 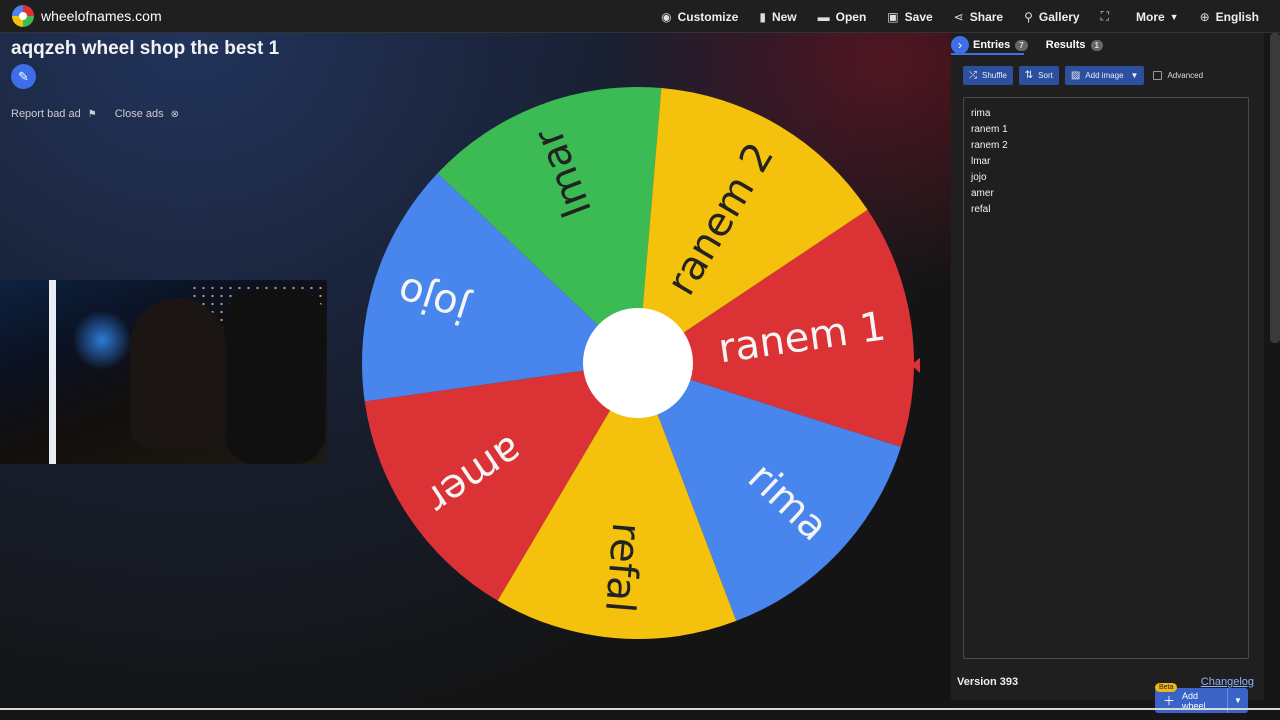 I want to click on menu-share-button: ⋖ Share, so click(x=978, y=17).